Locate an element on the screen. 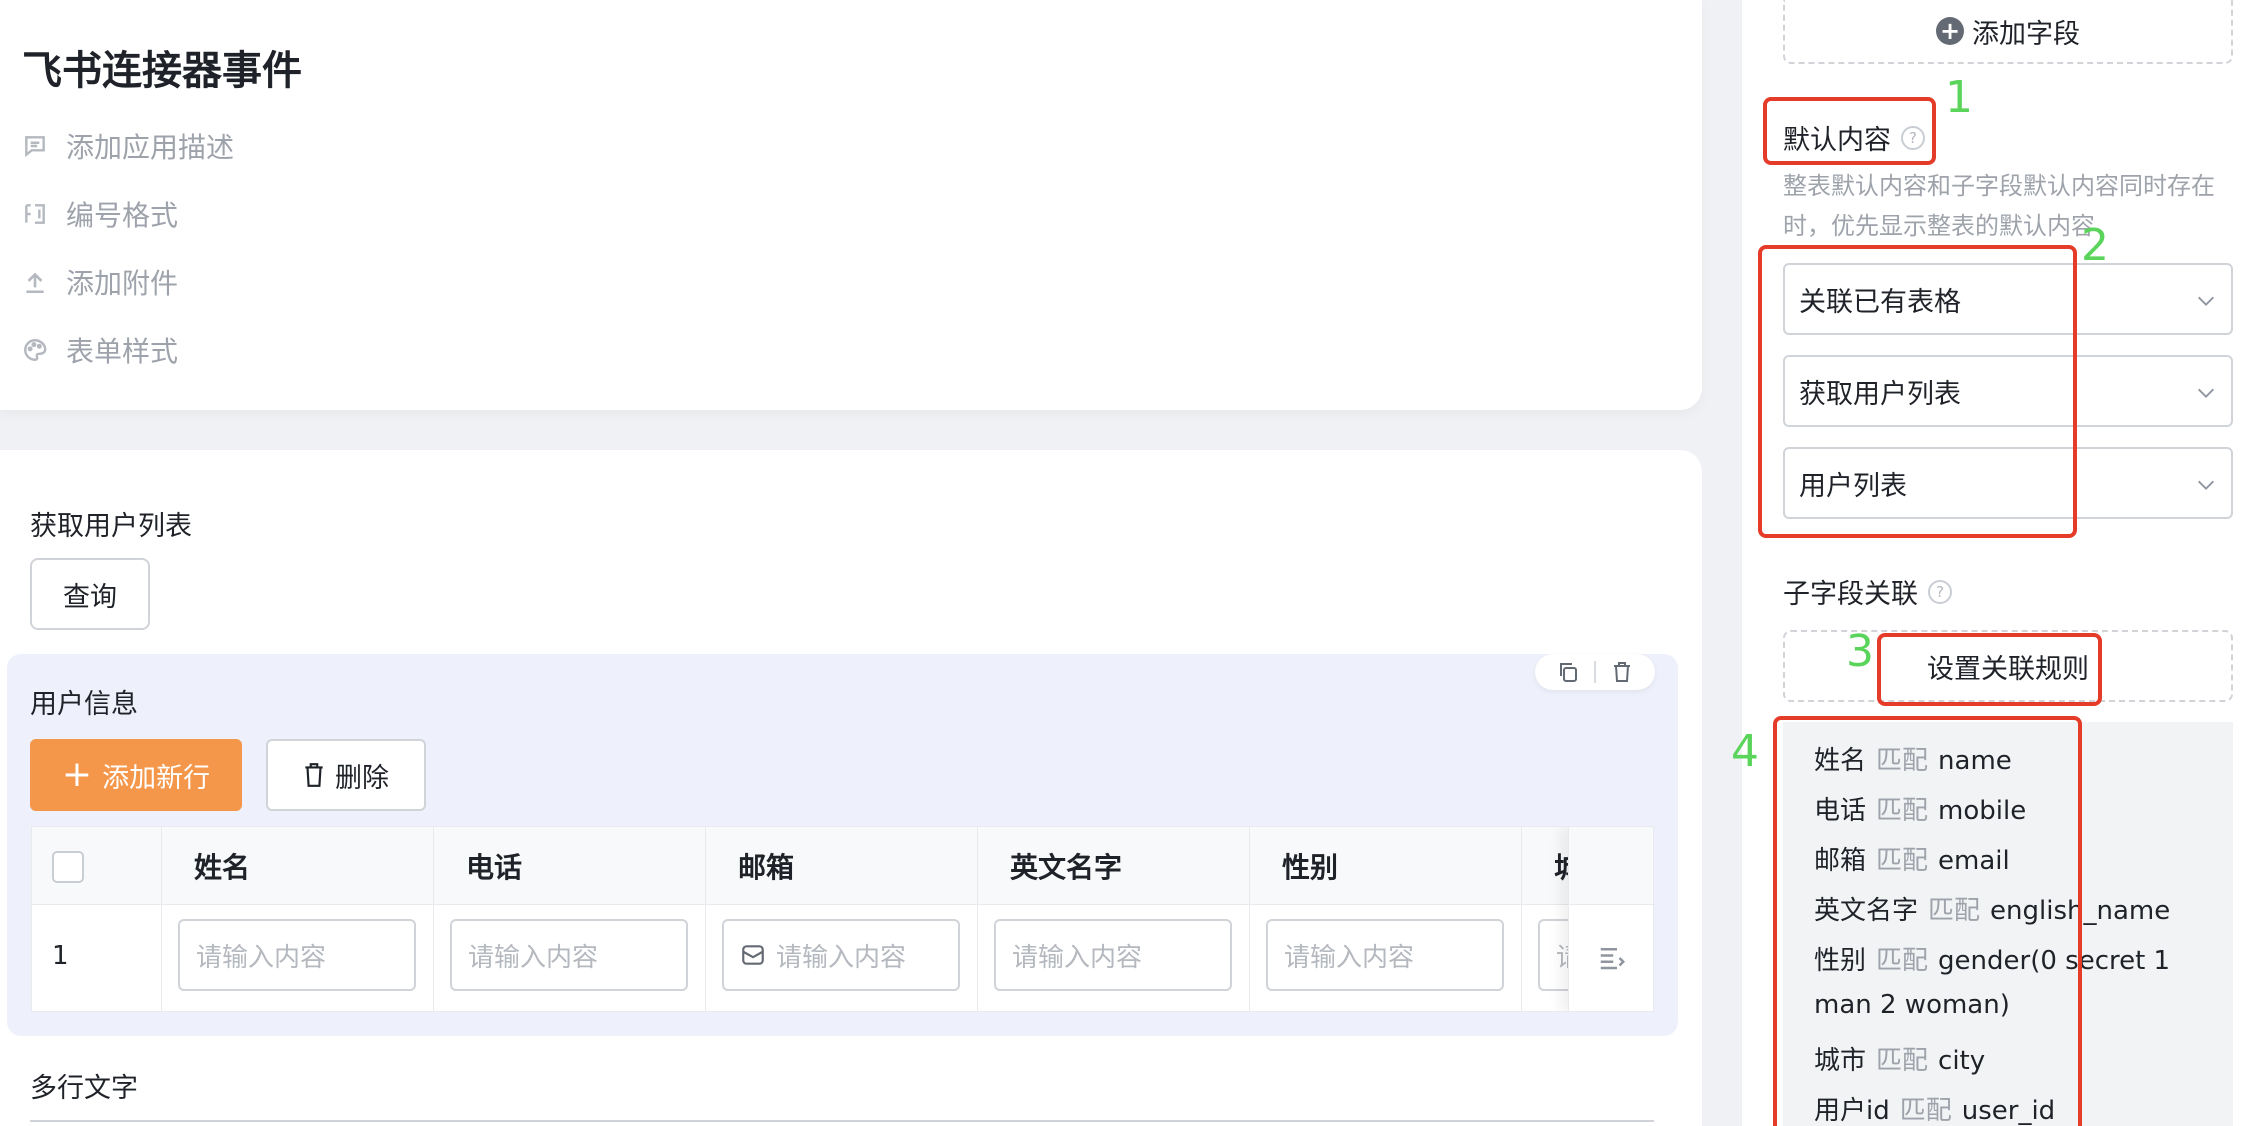 Image resolution: width=2262 pixels, height=1126 pixels. subform-actions is located at coordinates (1595, 672).